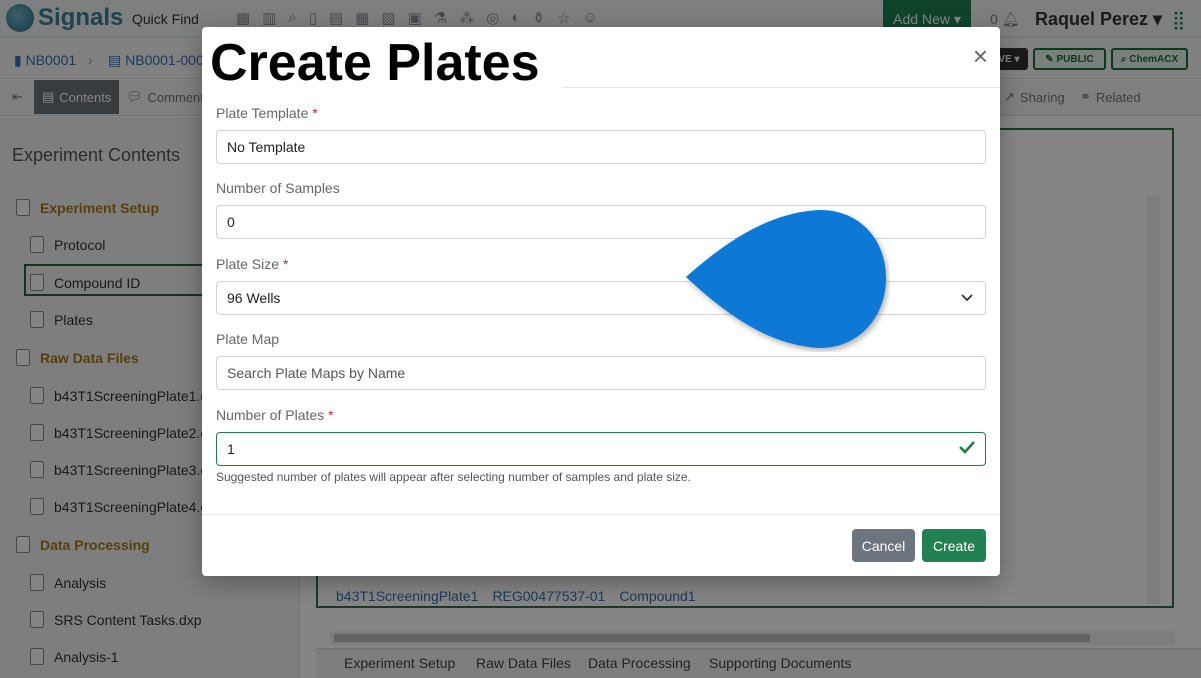  I want to click on plate-size-label-text: Plate Size, so click(248, 264).